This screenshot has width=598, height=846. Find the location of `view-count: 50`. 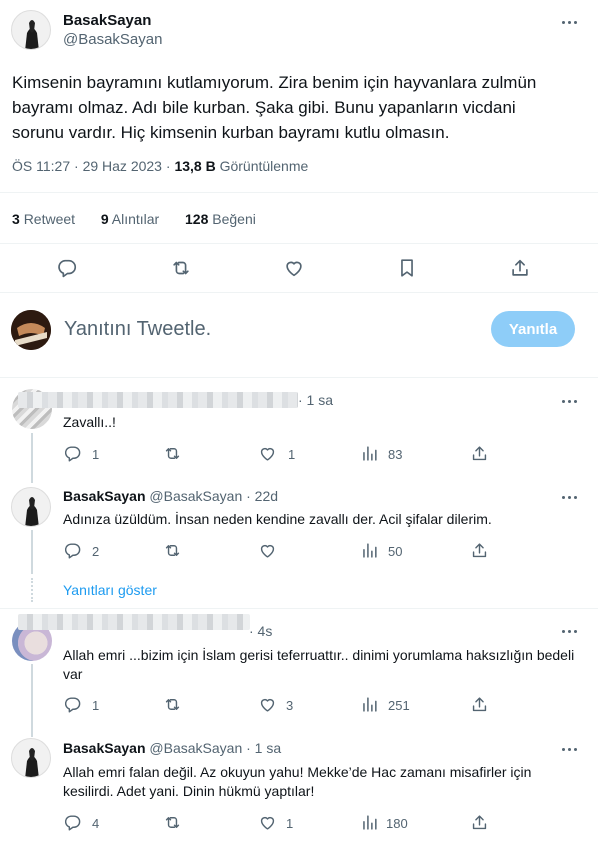

view-count: 50 is located at coordinates (395, 551).